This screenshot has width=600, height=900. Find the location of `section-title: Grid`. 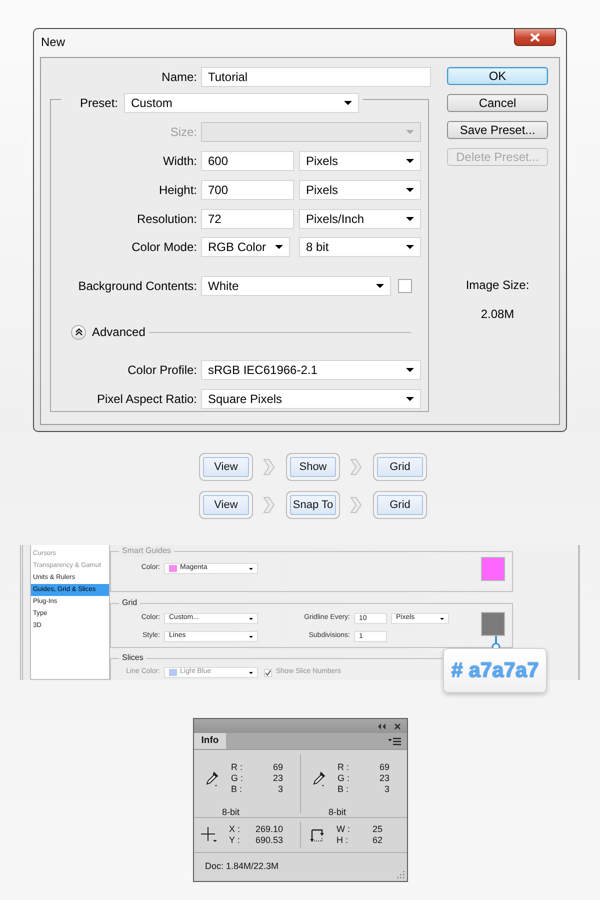

section-title: Grid is located at coordinates (129, 603).